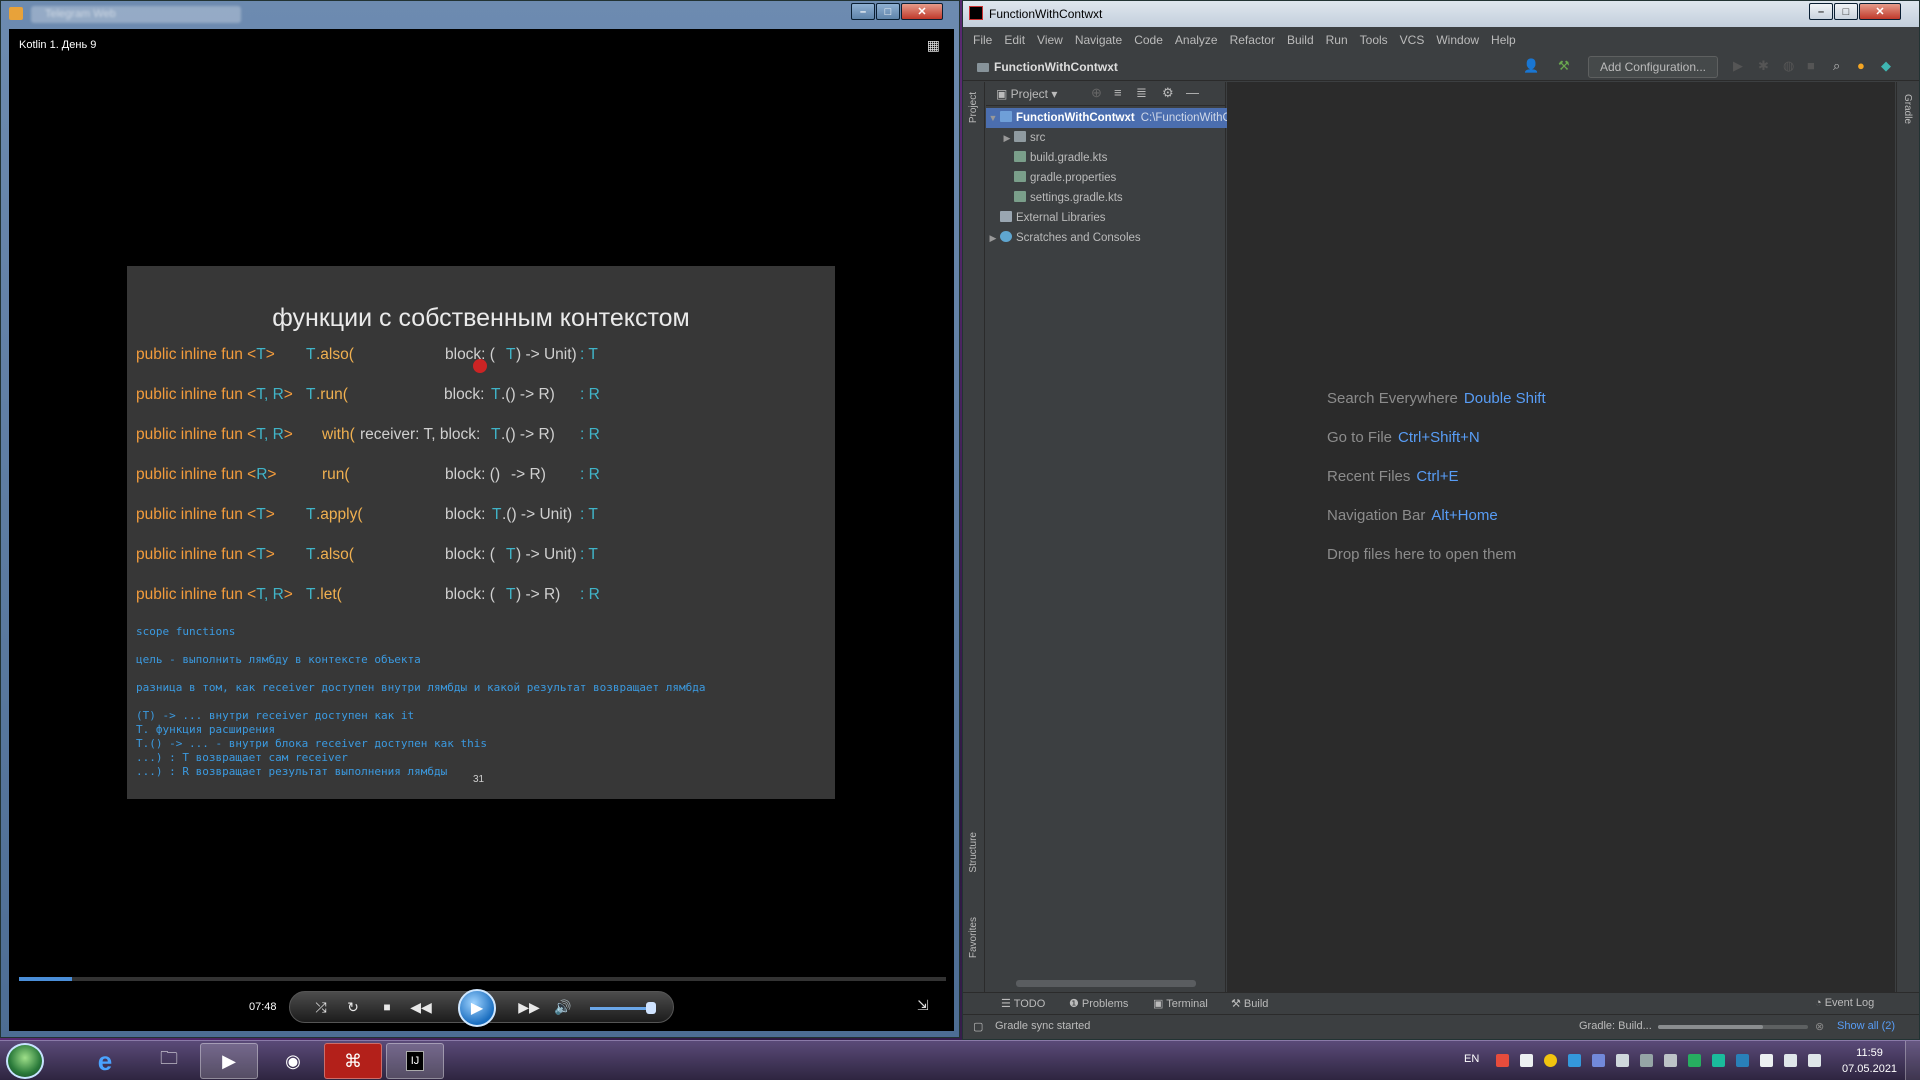 The height and width of the screenshot is (1080, 1920). Describe the element at coordinates (480, 14) in the screenshot. I see `player-titlebar: Telegram Web – □ ✕` at that location.